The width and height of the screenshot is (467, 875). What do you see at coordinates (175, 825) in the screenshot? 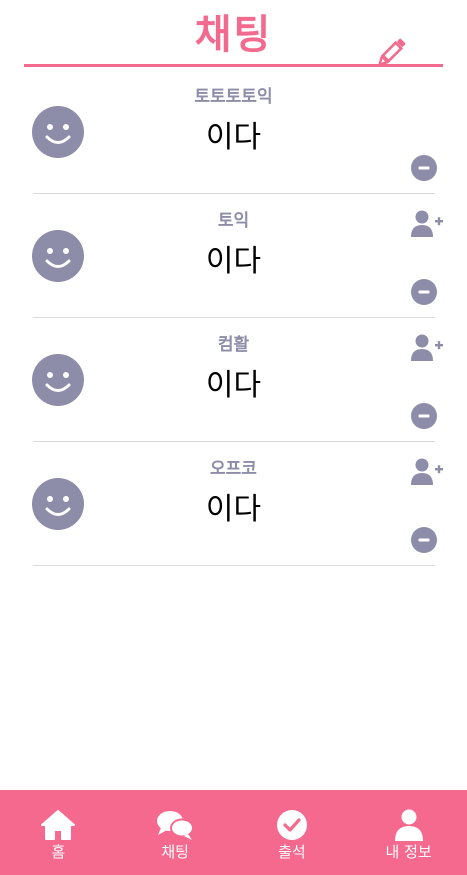
I see `chat-bubbles-icon` at bounding box center [175, 825].